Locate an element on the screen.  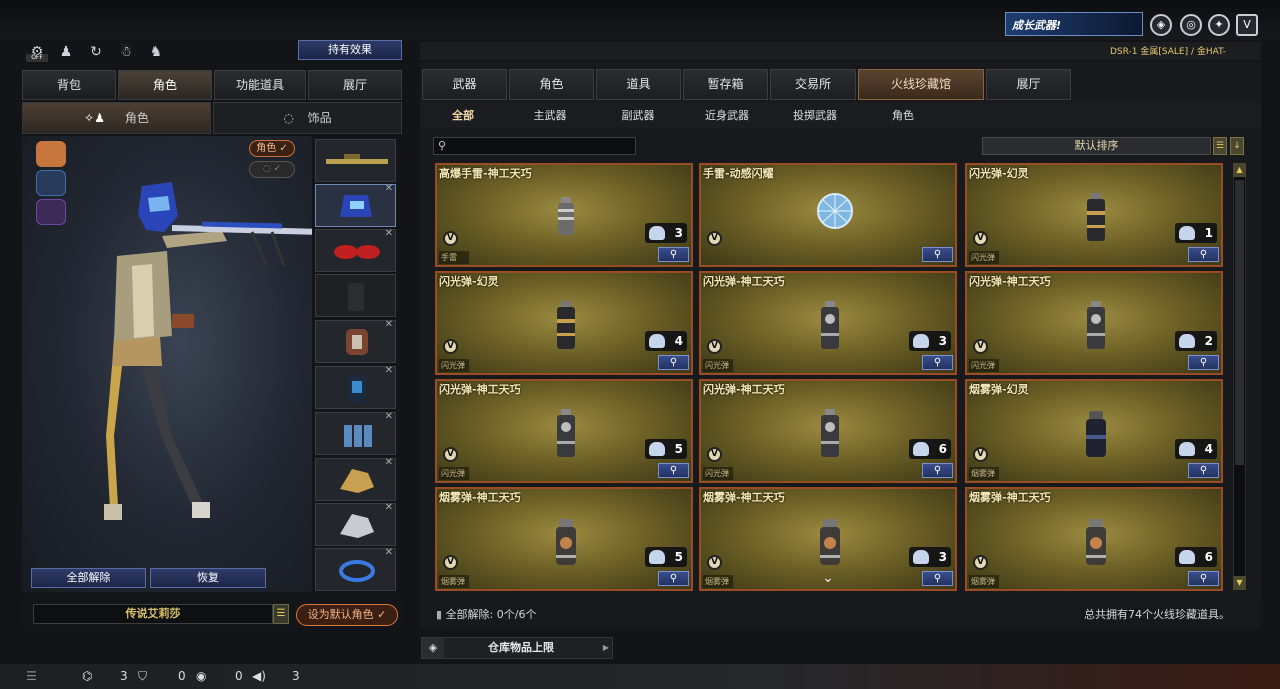
item-card: 闪光弹-神工天巧 V 闪光弹 2 ⚲ is located at coordinates (1094, 323).